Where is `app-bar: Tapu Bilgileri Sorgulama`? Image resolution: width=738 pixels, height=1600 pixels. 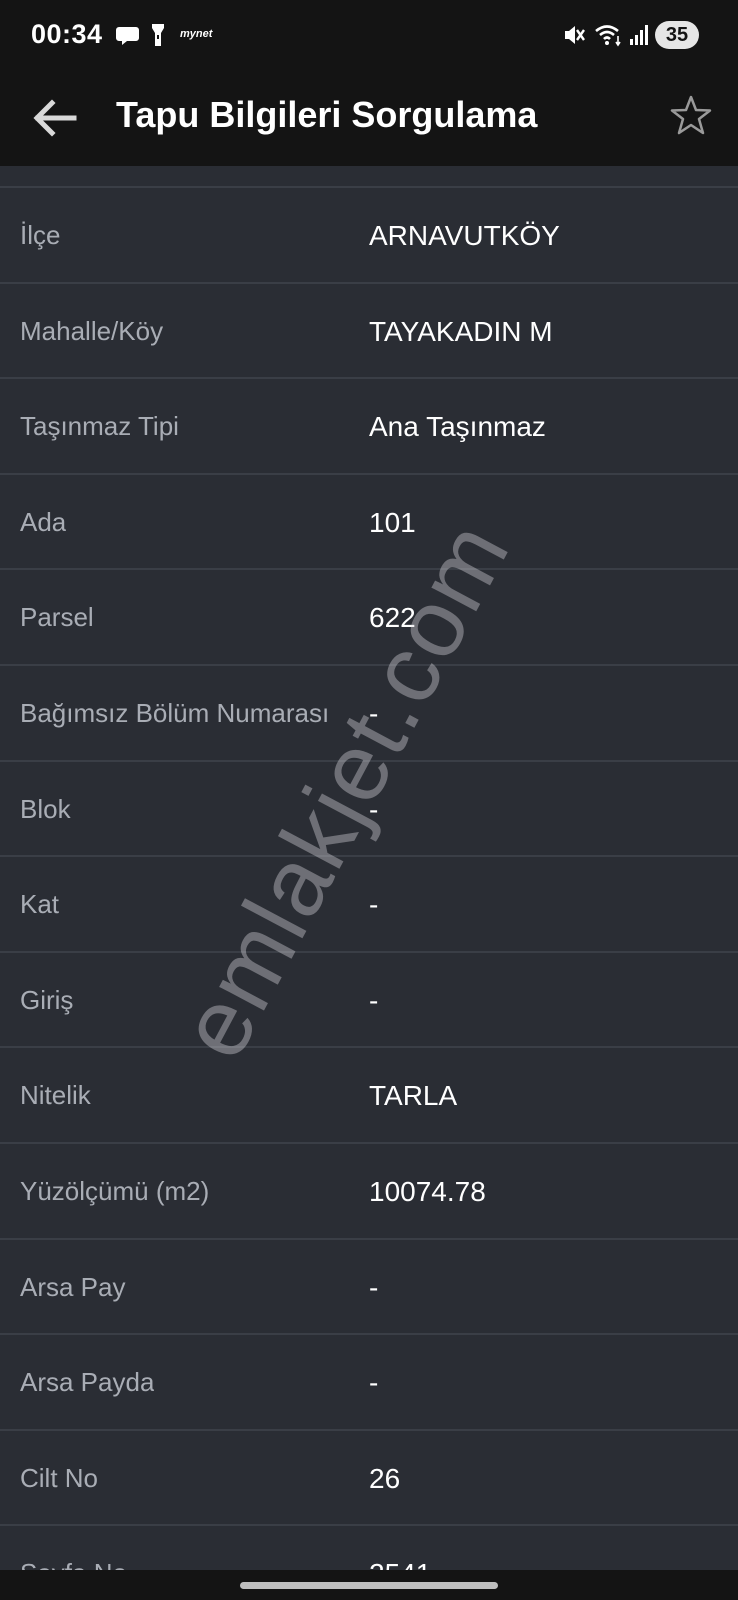 app-bar: Tapu Bilgileri Sorgulama is located at coordinates (369, 118).